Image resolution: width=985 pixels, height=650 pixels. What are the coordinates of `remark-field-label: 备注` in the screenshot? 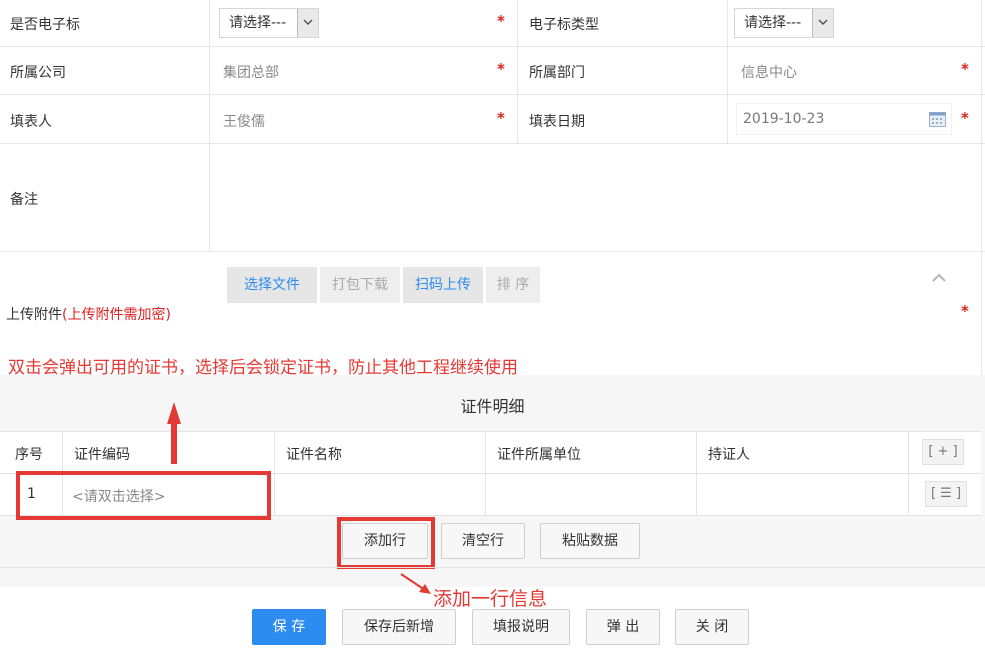 It's located at (24, 200).